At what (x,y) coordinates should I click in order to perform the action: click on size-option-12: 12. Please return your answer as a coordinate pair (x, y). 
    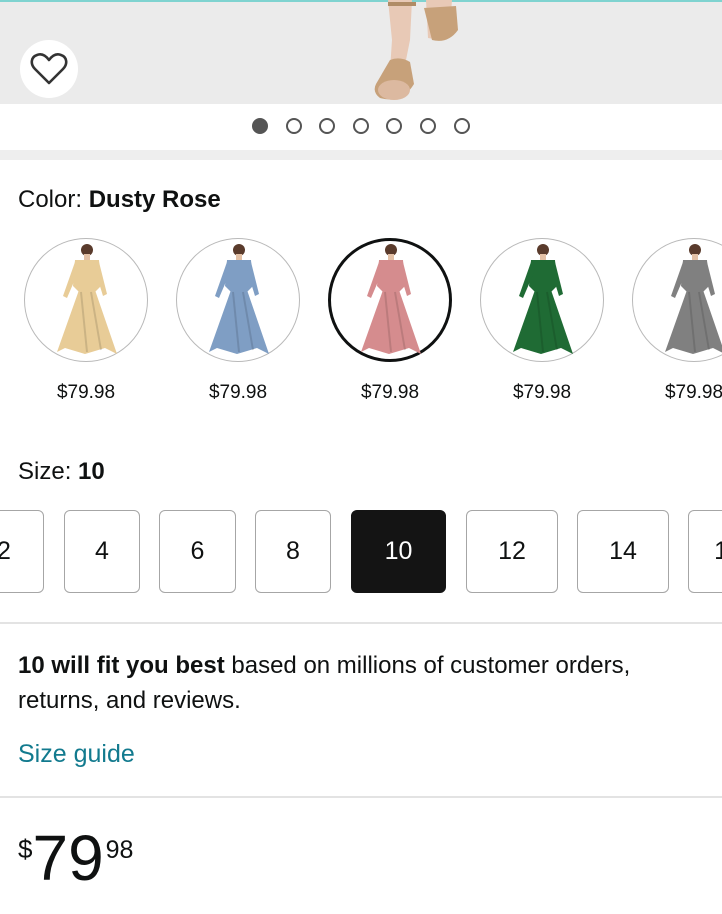
    Looking at the image, I should click on (512, 551).